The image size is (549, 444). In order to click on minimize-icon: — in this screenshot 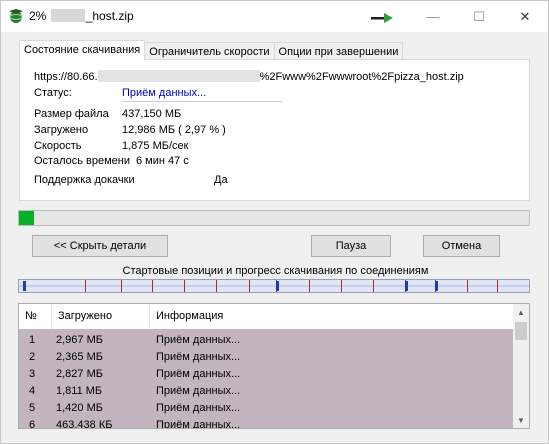, I will do `click(433, 16)`.